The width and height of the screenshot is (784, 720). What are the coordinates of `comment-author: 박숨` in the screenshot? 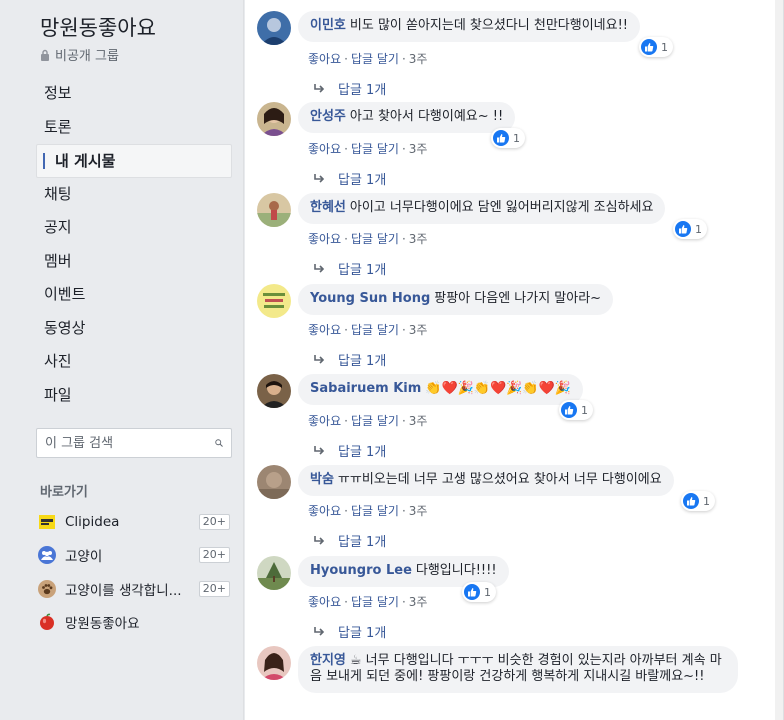 It's located at (322, 479).